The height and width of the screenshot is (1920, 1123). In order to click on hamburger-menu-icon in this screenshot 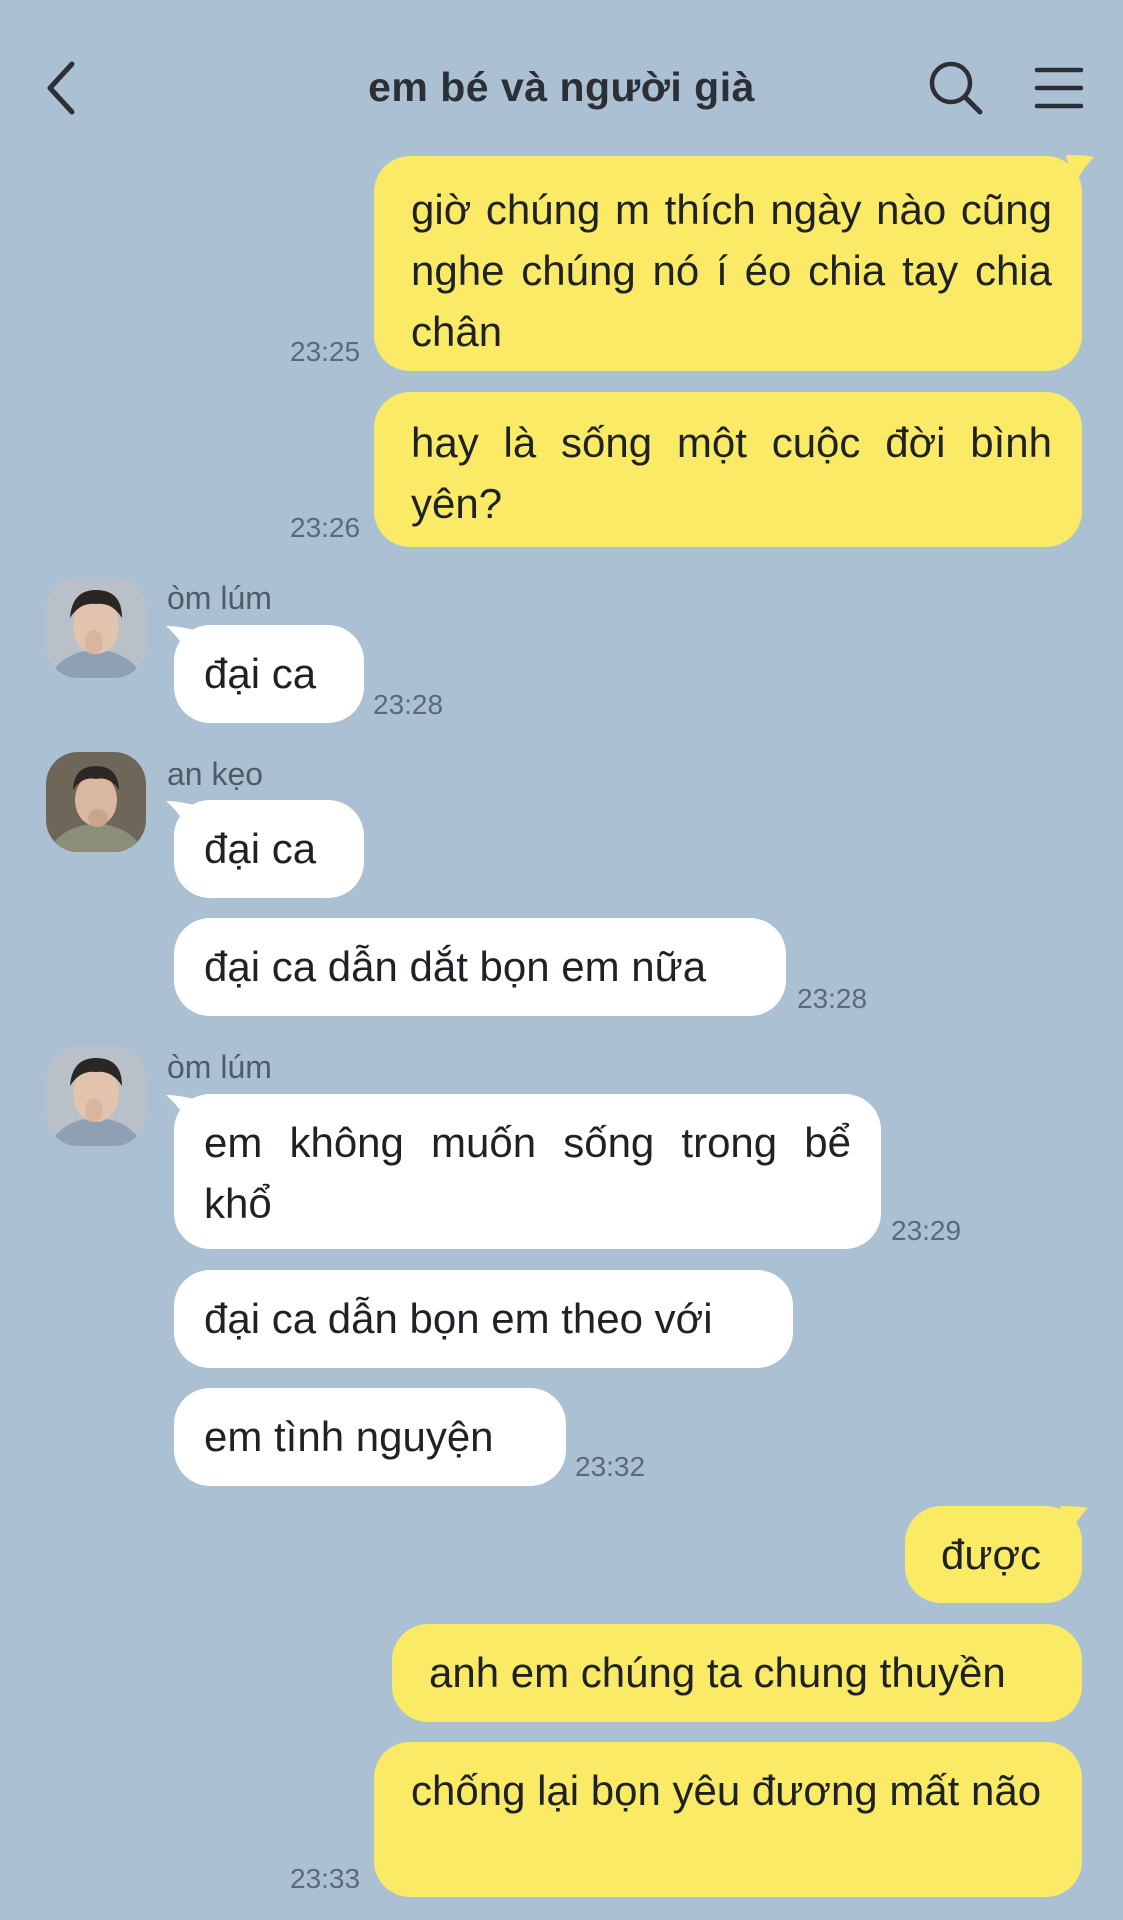, I will do `click(1059, 88)`.